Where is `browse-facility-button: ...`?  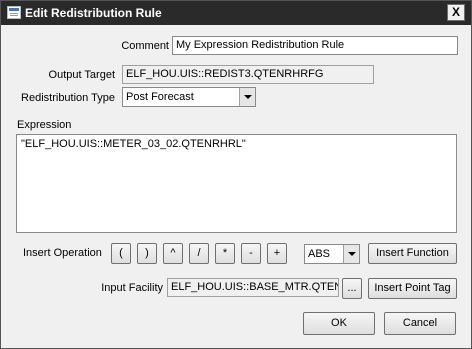 browse-facility-button: ... is located at coordinates (352, 288).